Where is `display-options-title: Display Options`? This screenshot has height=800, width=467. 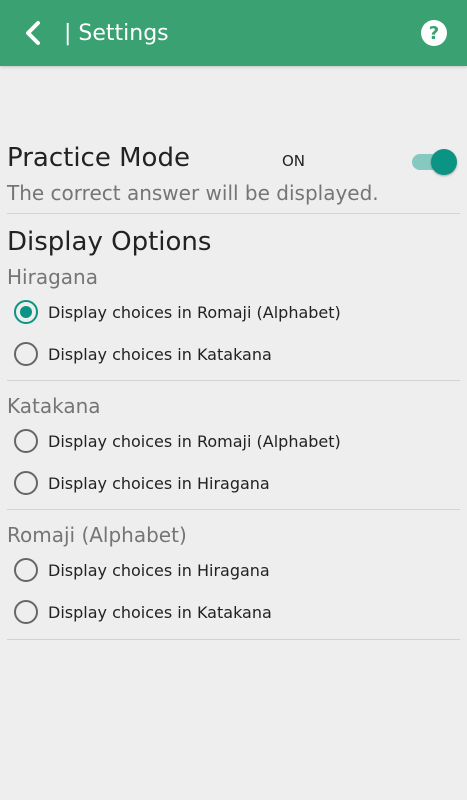 display-options-title: Display Options is located at coordinates (109, 242).